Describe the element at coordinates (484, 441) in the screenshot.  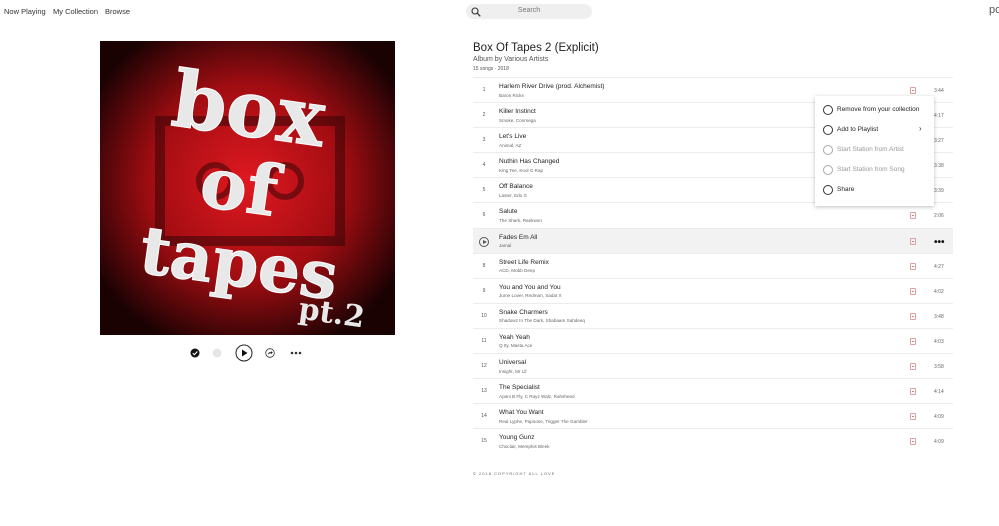
I see `track-number: 15` at that location.